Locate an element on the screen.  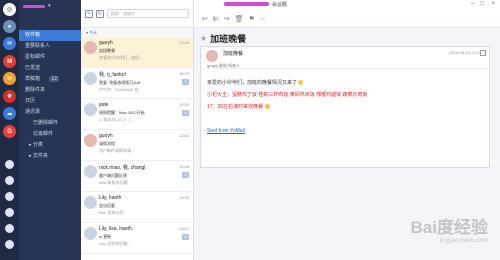
message-from: Lily, lisa, haoth, is located at coordinates (116, 229).